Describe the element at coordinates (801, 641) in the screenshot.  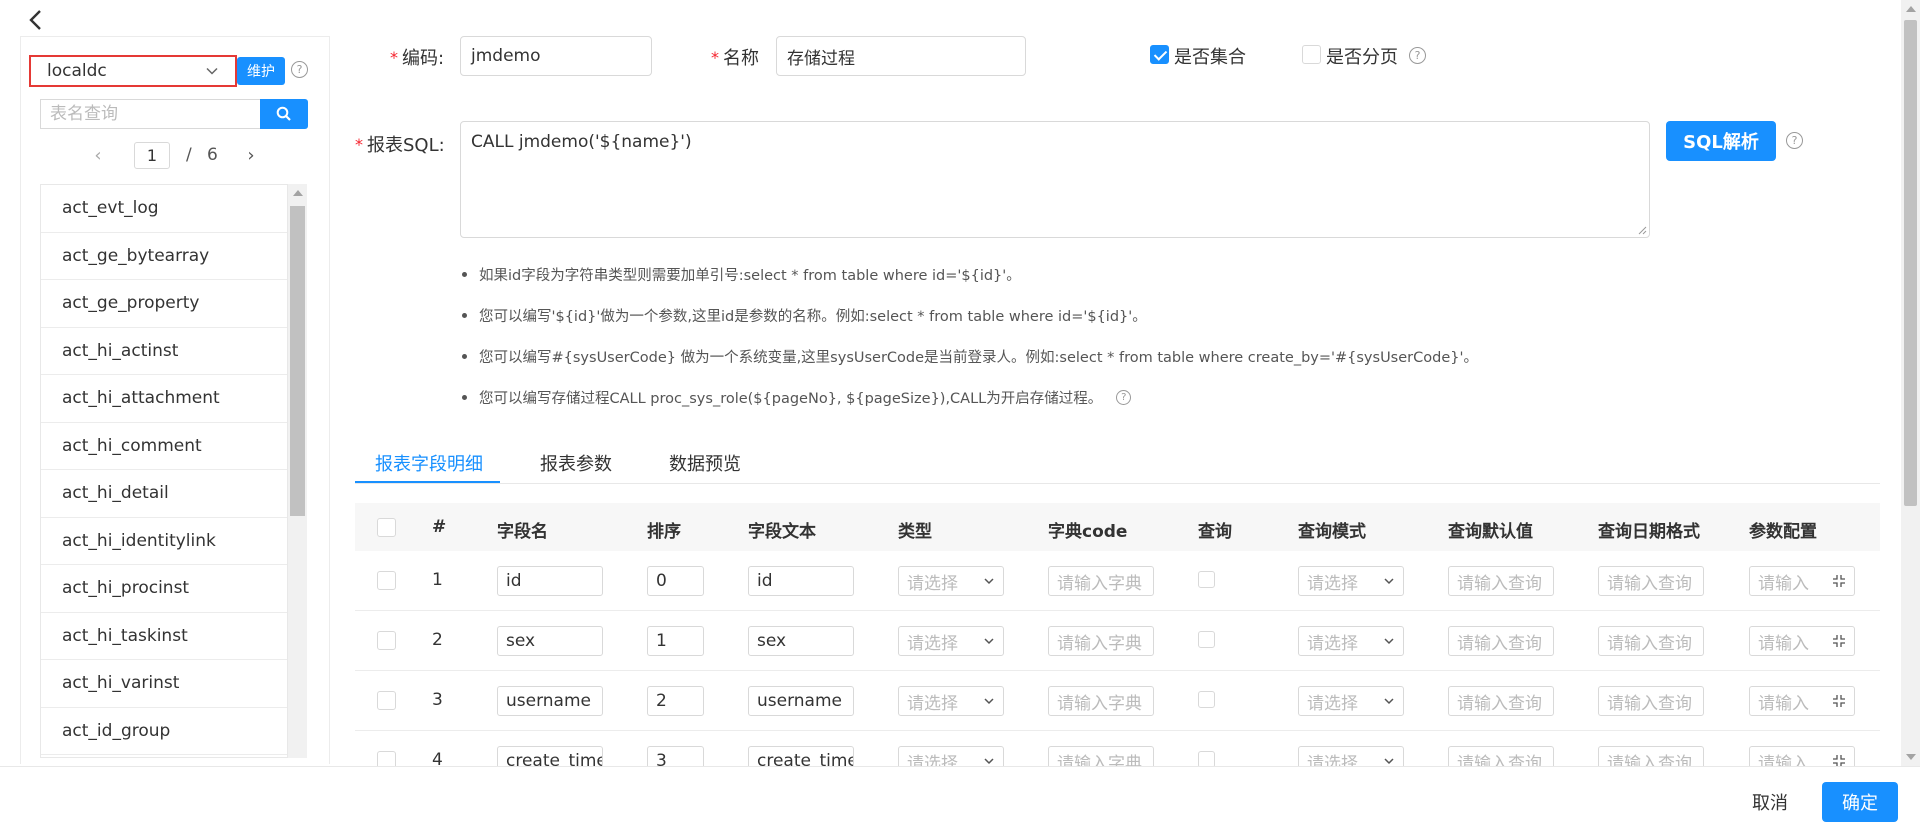
I see `field-text-input: sex` at that location.